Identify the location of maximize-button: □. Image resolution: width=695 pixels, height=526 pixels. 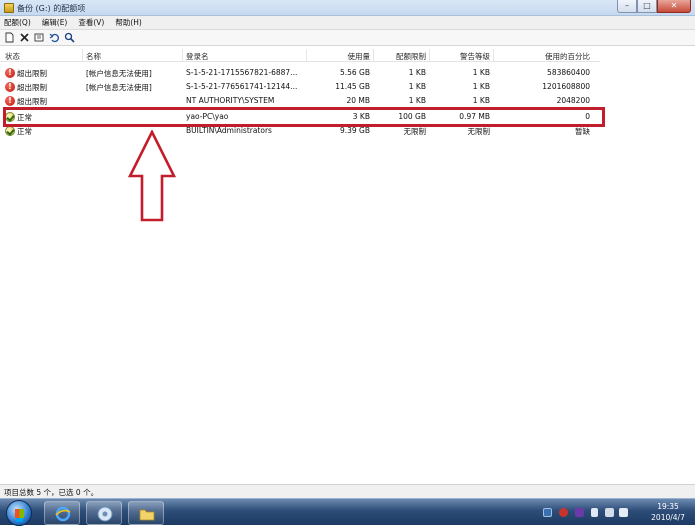
(647, 6).